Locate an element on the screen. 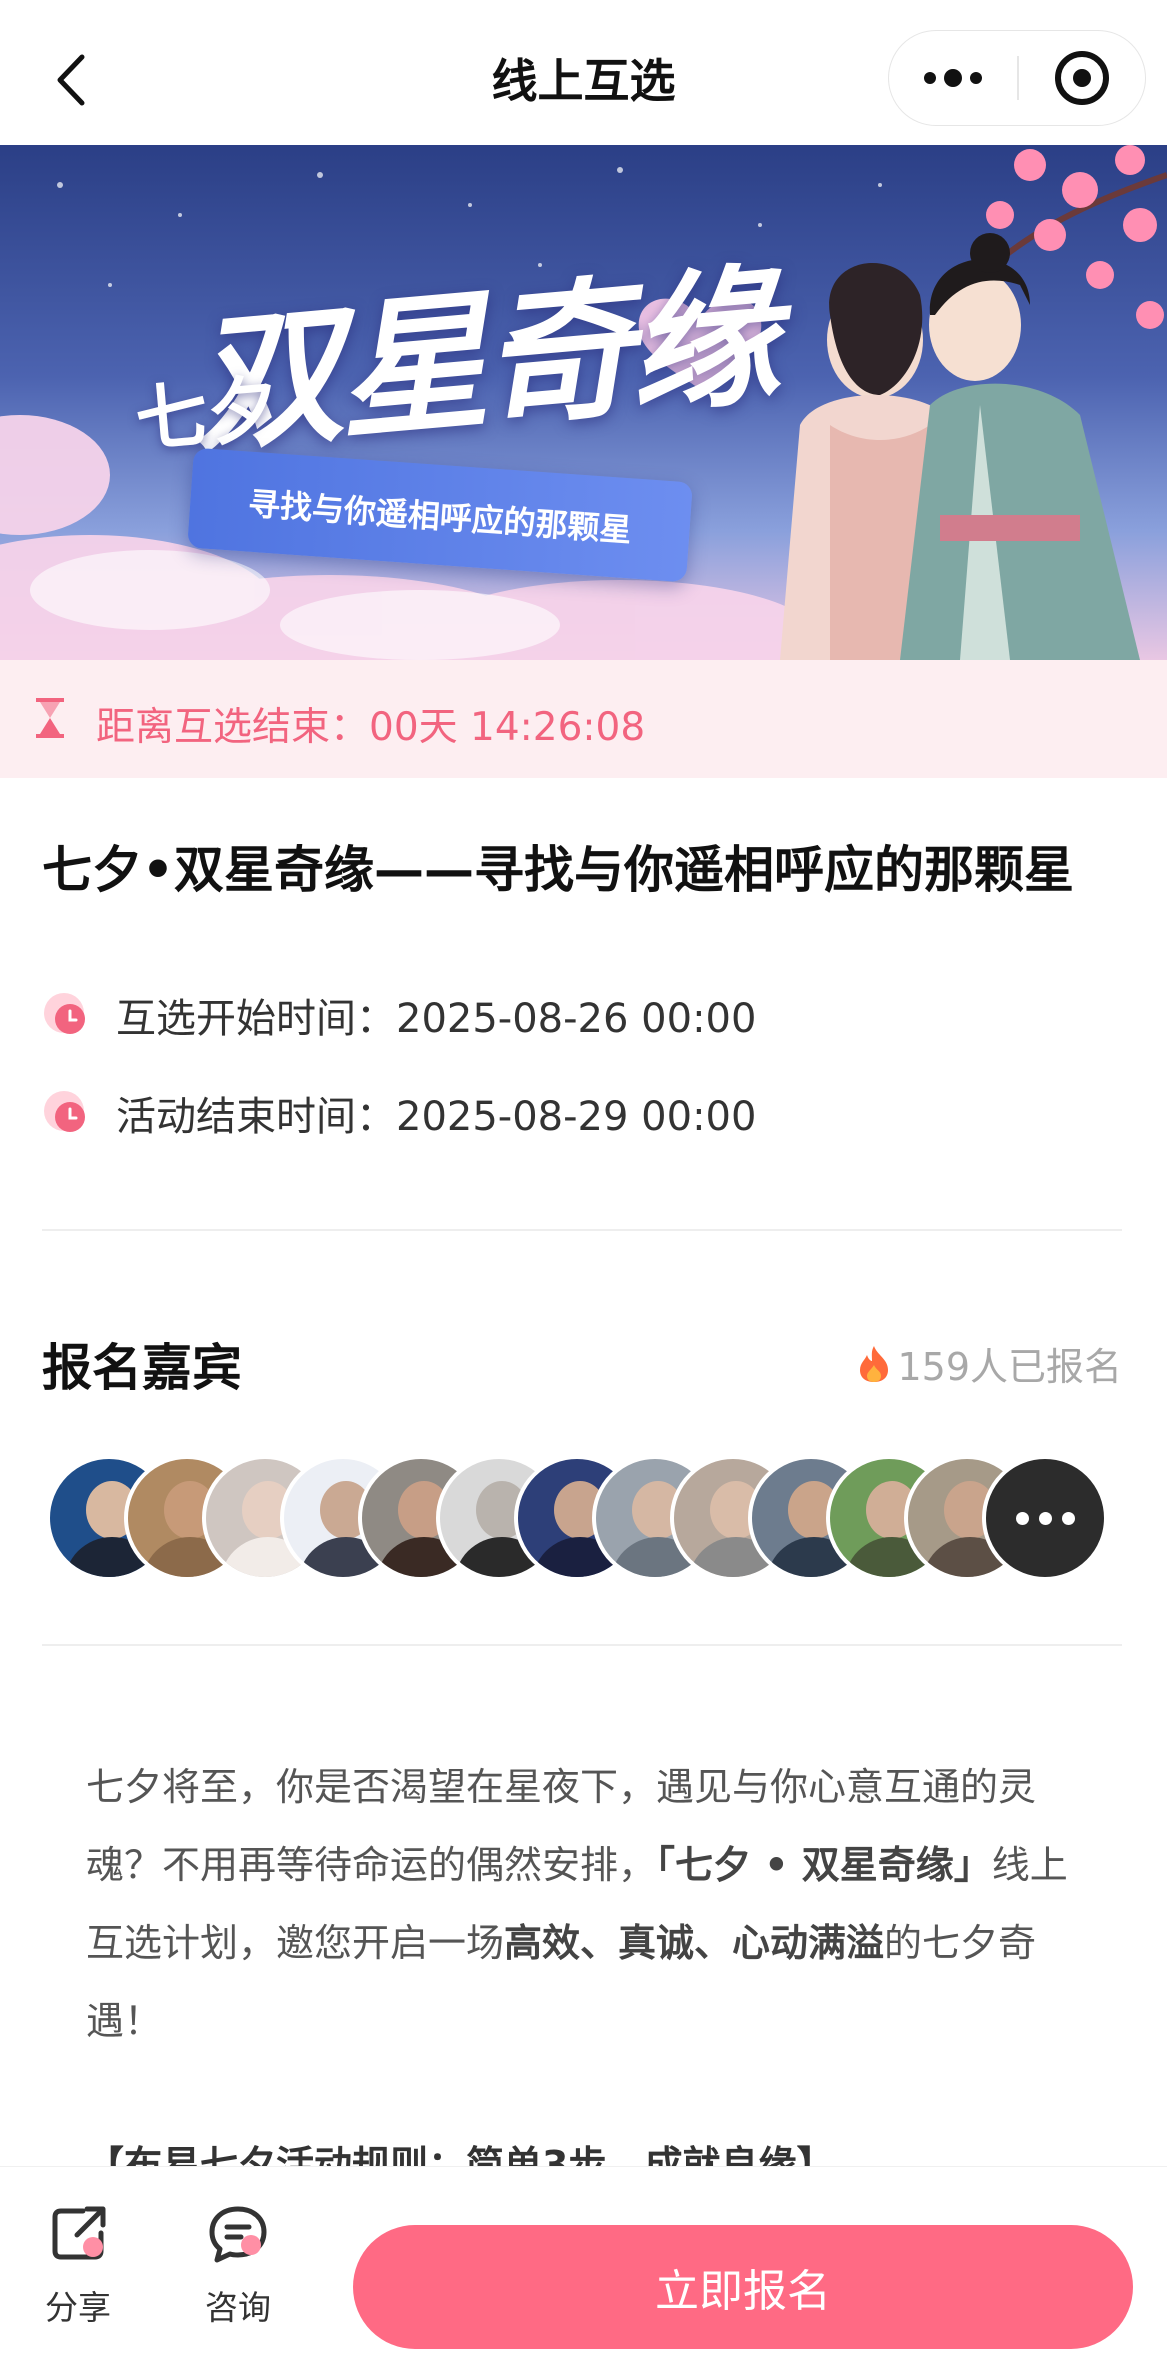 The height and width of the screenshot is (2359, 1167). start-time-text: 互选开始时间：2025-08-26 00:00 is located at coordinates (436, 1019).